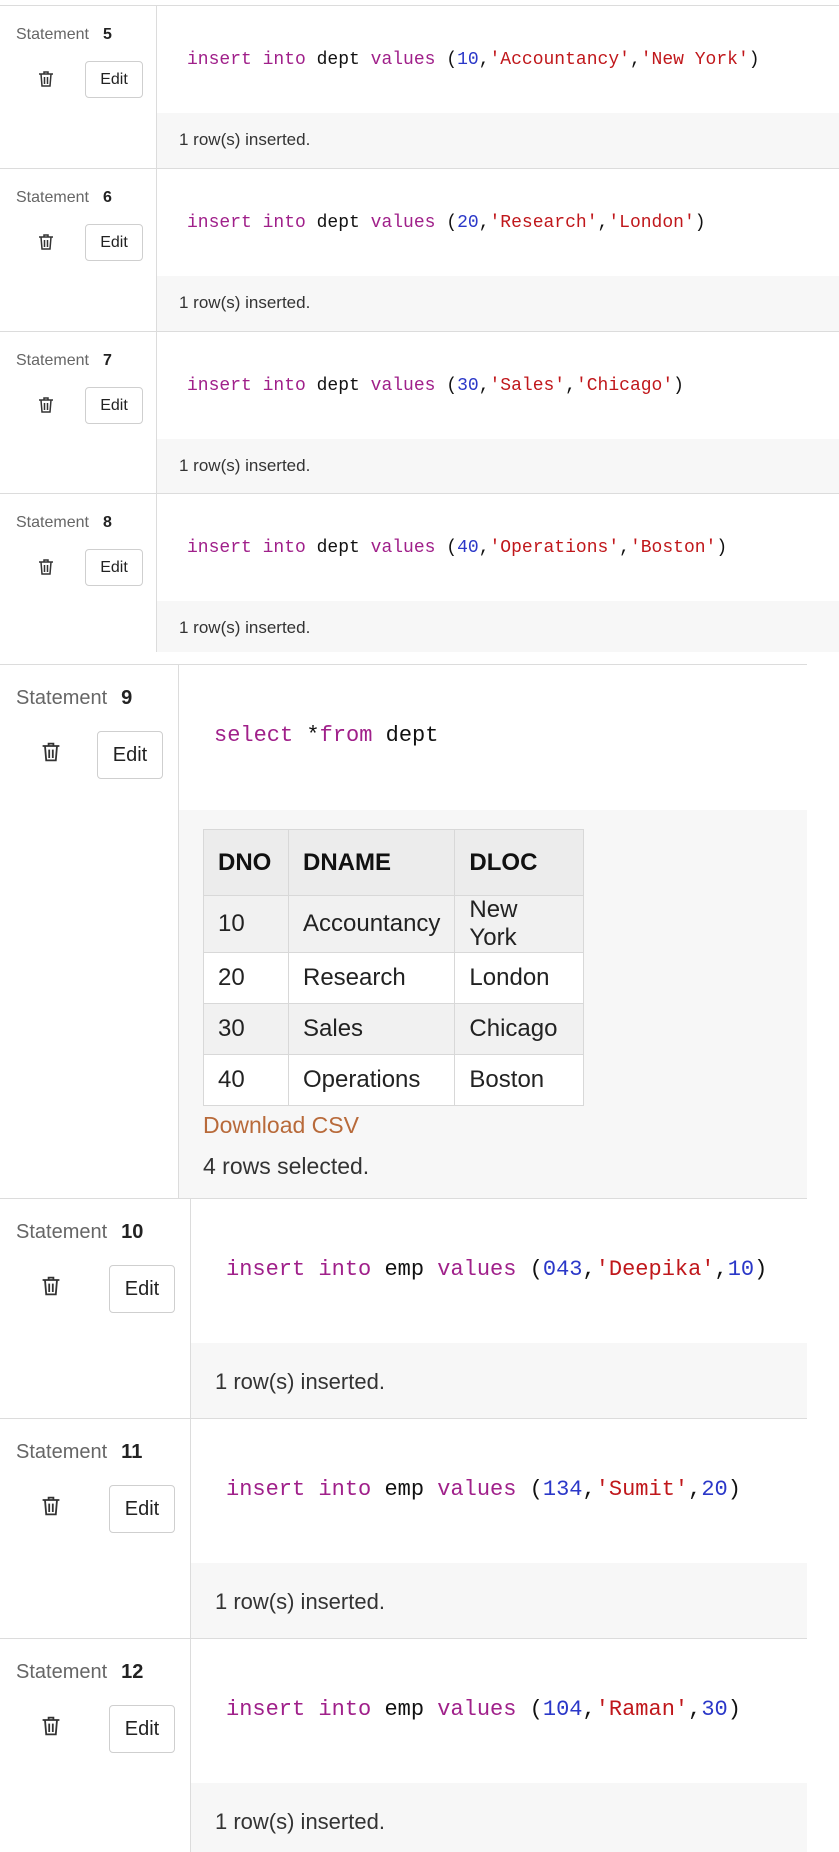 The image size is (839, 1852). I want to click on code-token: 134, so click(562, 1489).